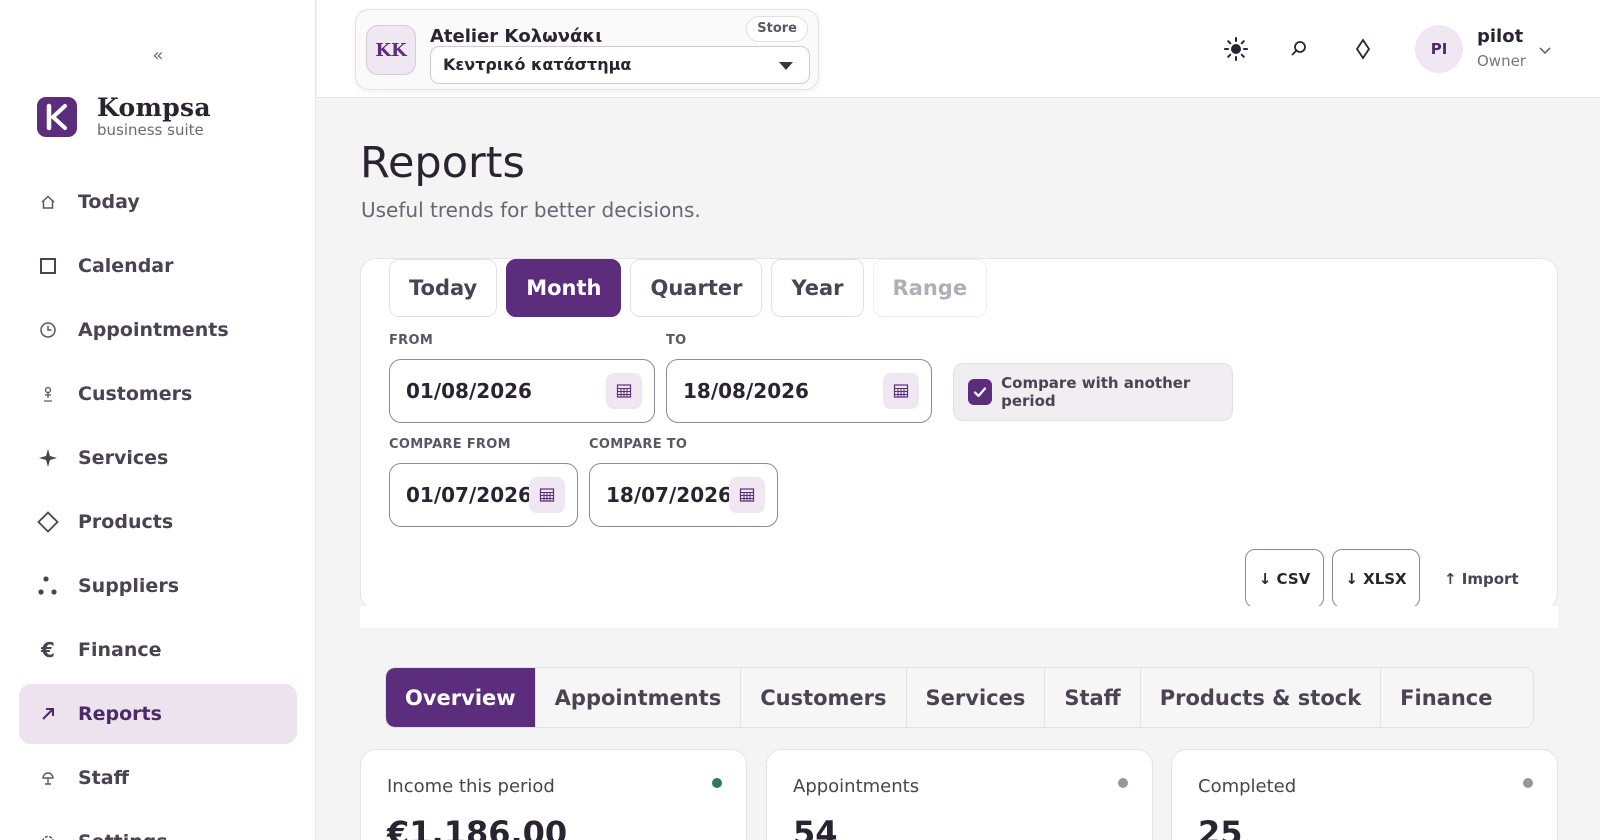 The width and height of the screenshot is (1600, 840). I want to click on sidebar-item-today: Today, so click(158, 202).